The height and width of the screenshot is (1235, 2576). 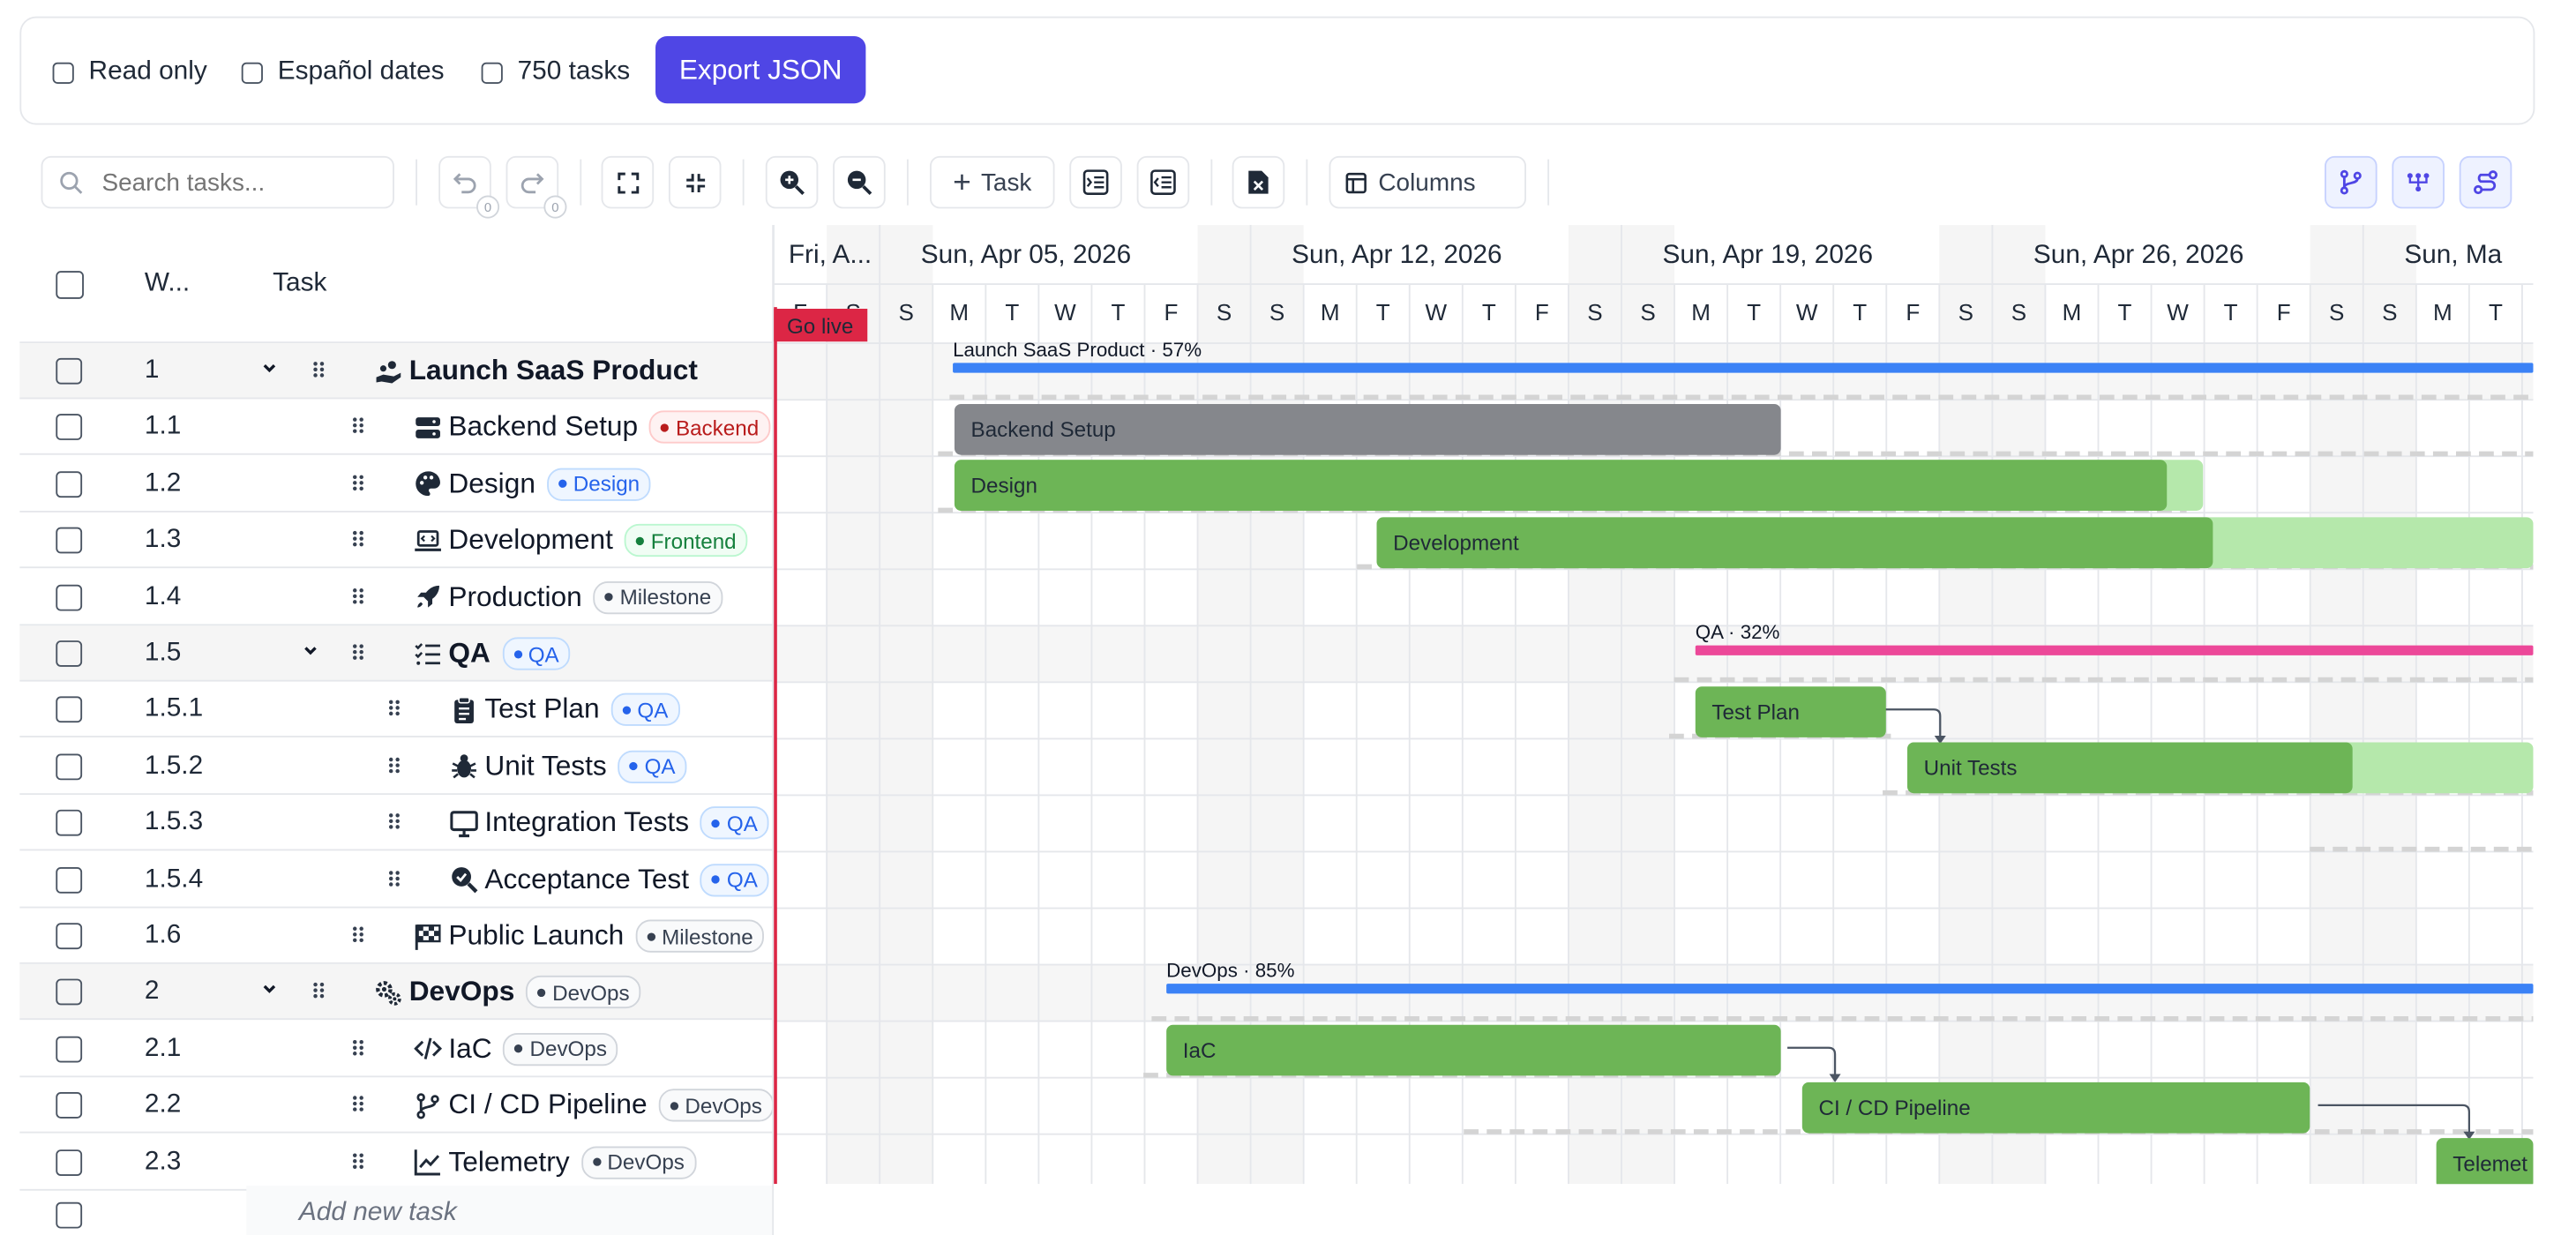 I want to click on show-links-button, so click(x=2486, y=182).